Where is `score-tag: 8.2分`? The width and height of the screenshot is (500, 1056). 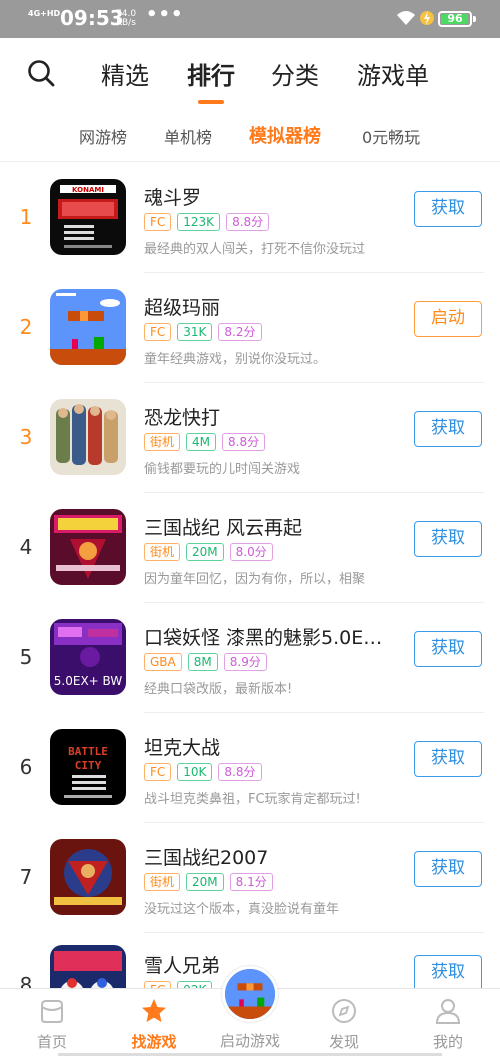 score-tag: 8.2分 is located at coordinates (240, 332).